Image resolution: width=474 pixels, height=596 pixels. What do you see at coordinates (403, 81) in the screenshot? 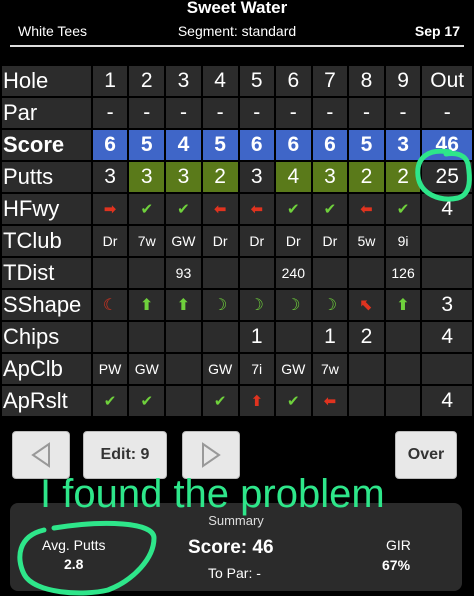
I see `hole-cell: 9` at bounding box center [403, 81].